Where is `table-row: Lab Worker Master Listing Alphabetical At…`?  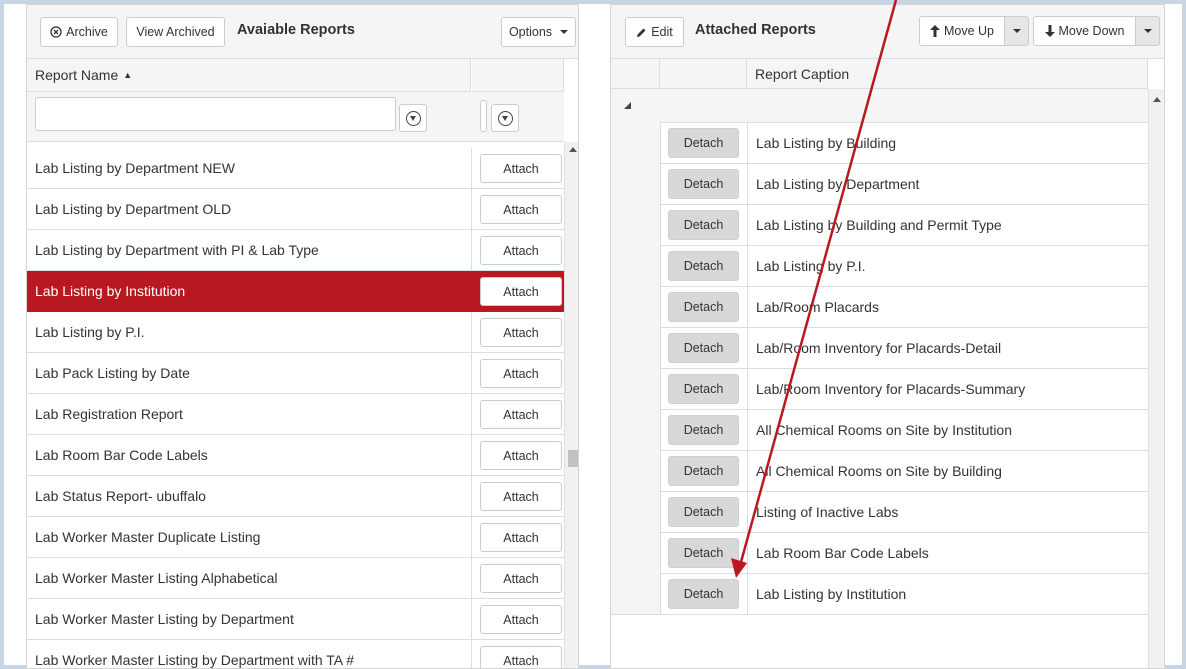 table-row: Lab Worker Master Listing Alphabetical At… is located at coordinates (295, 578).